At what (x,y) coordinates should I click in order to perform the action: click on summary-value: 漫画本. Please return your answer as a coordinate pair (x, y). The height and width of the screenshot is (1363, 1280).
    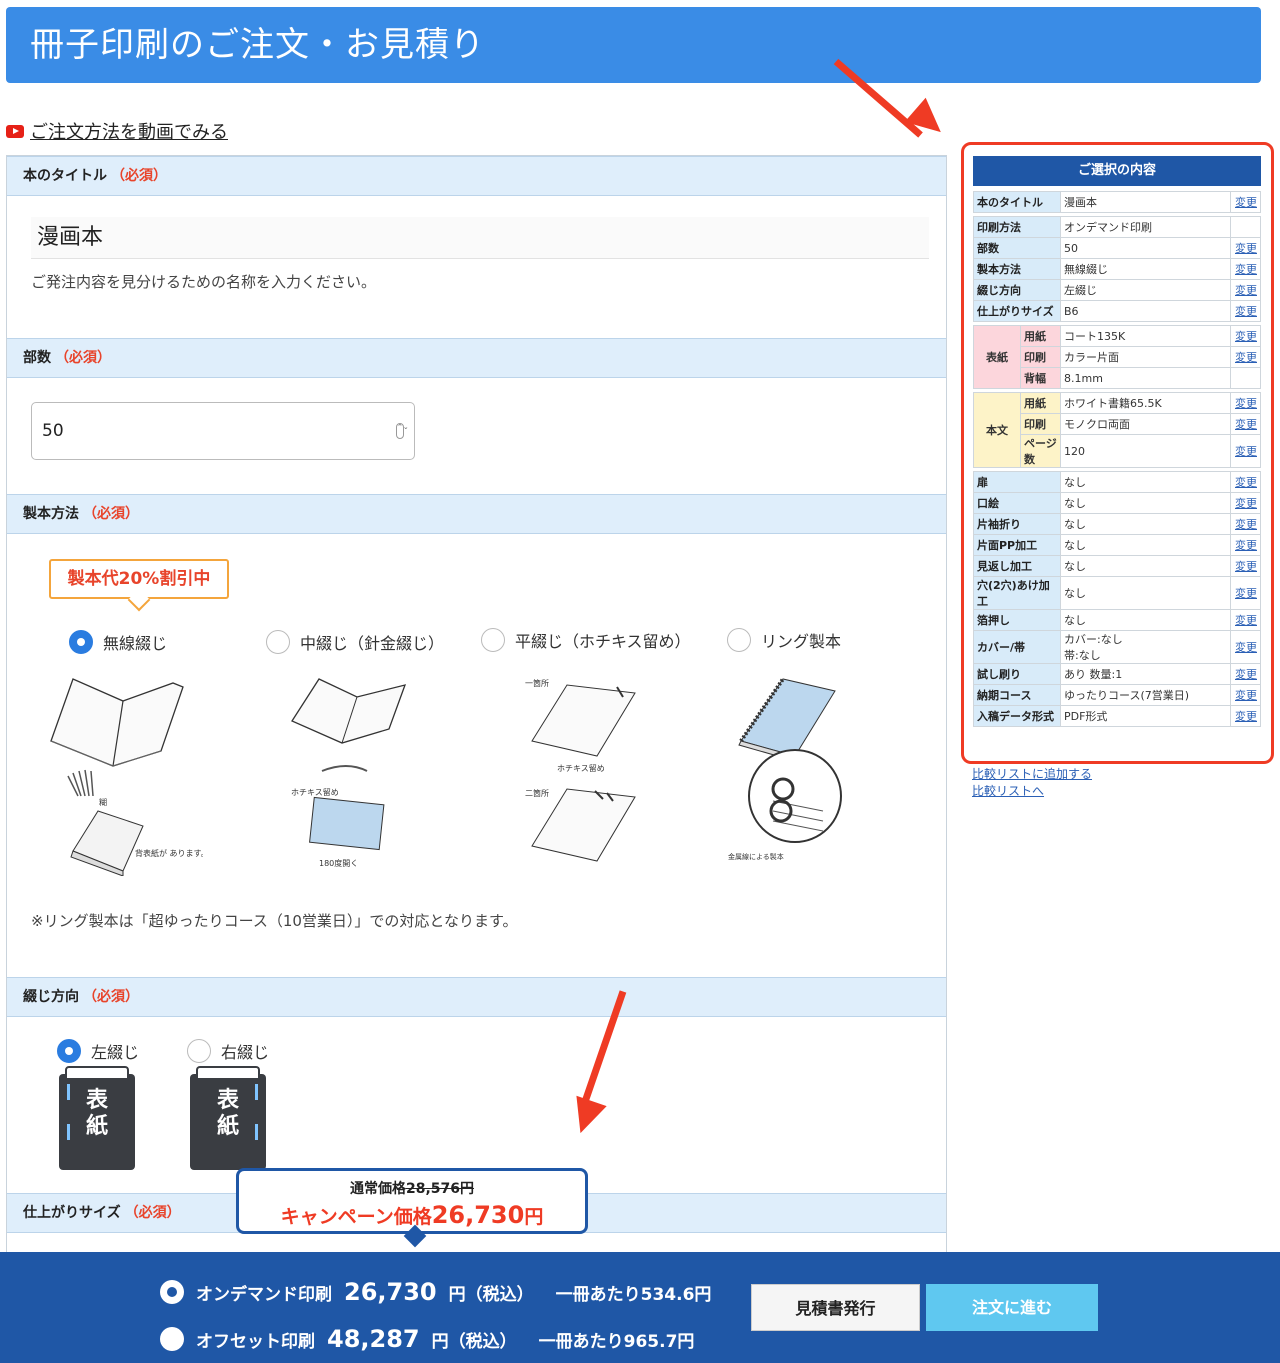
    Looking at the image, I should click on (1145, 202).